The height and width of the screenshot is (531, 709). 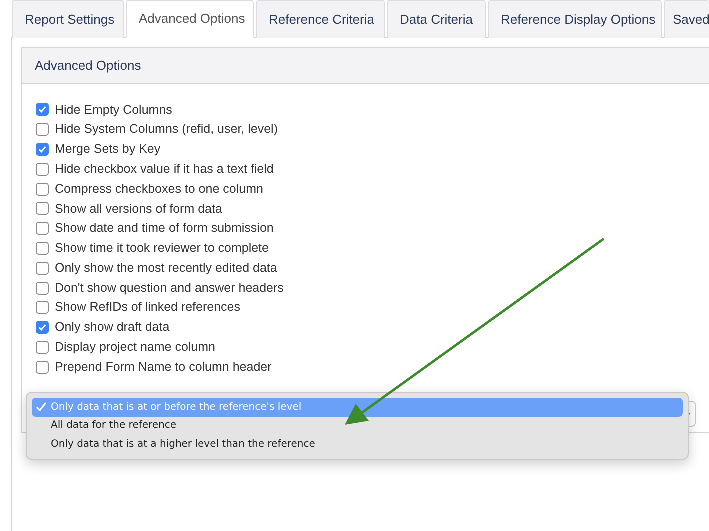 I want to click on tab: Saved, so click(x=686, y=19).